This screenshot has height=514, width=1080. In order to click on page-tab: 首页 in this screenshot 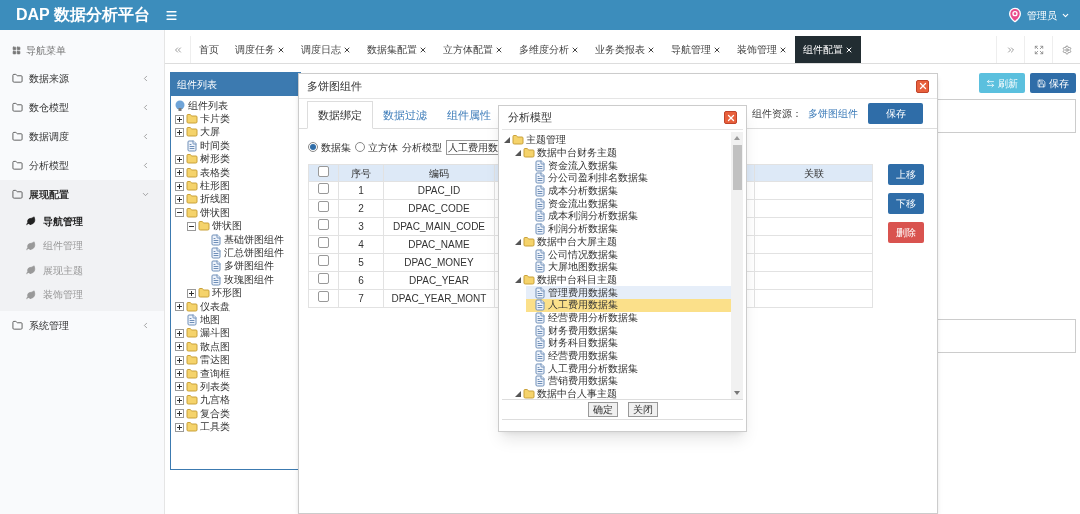, I will do `click(209, 49)`.